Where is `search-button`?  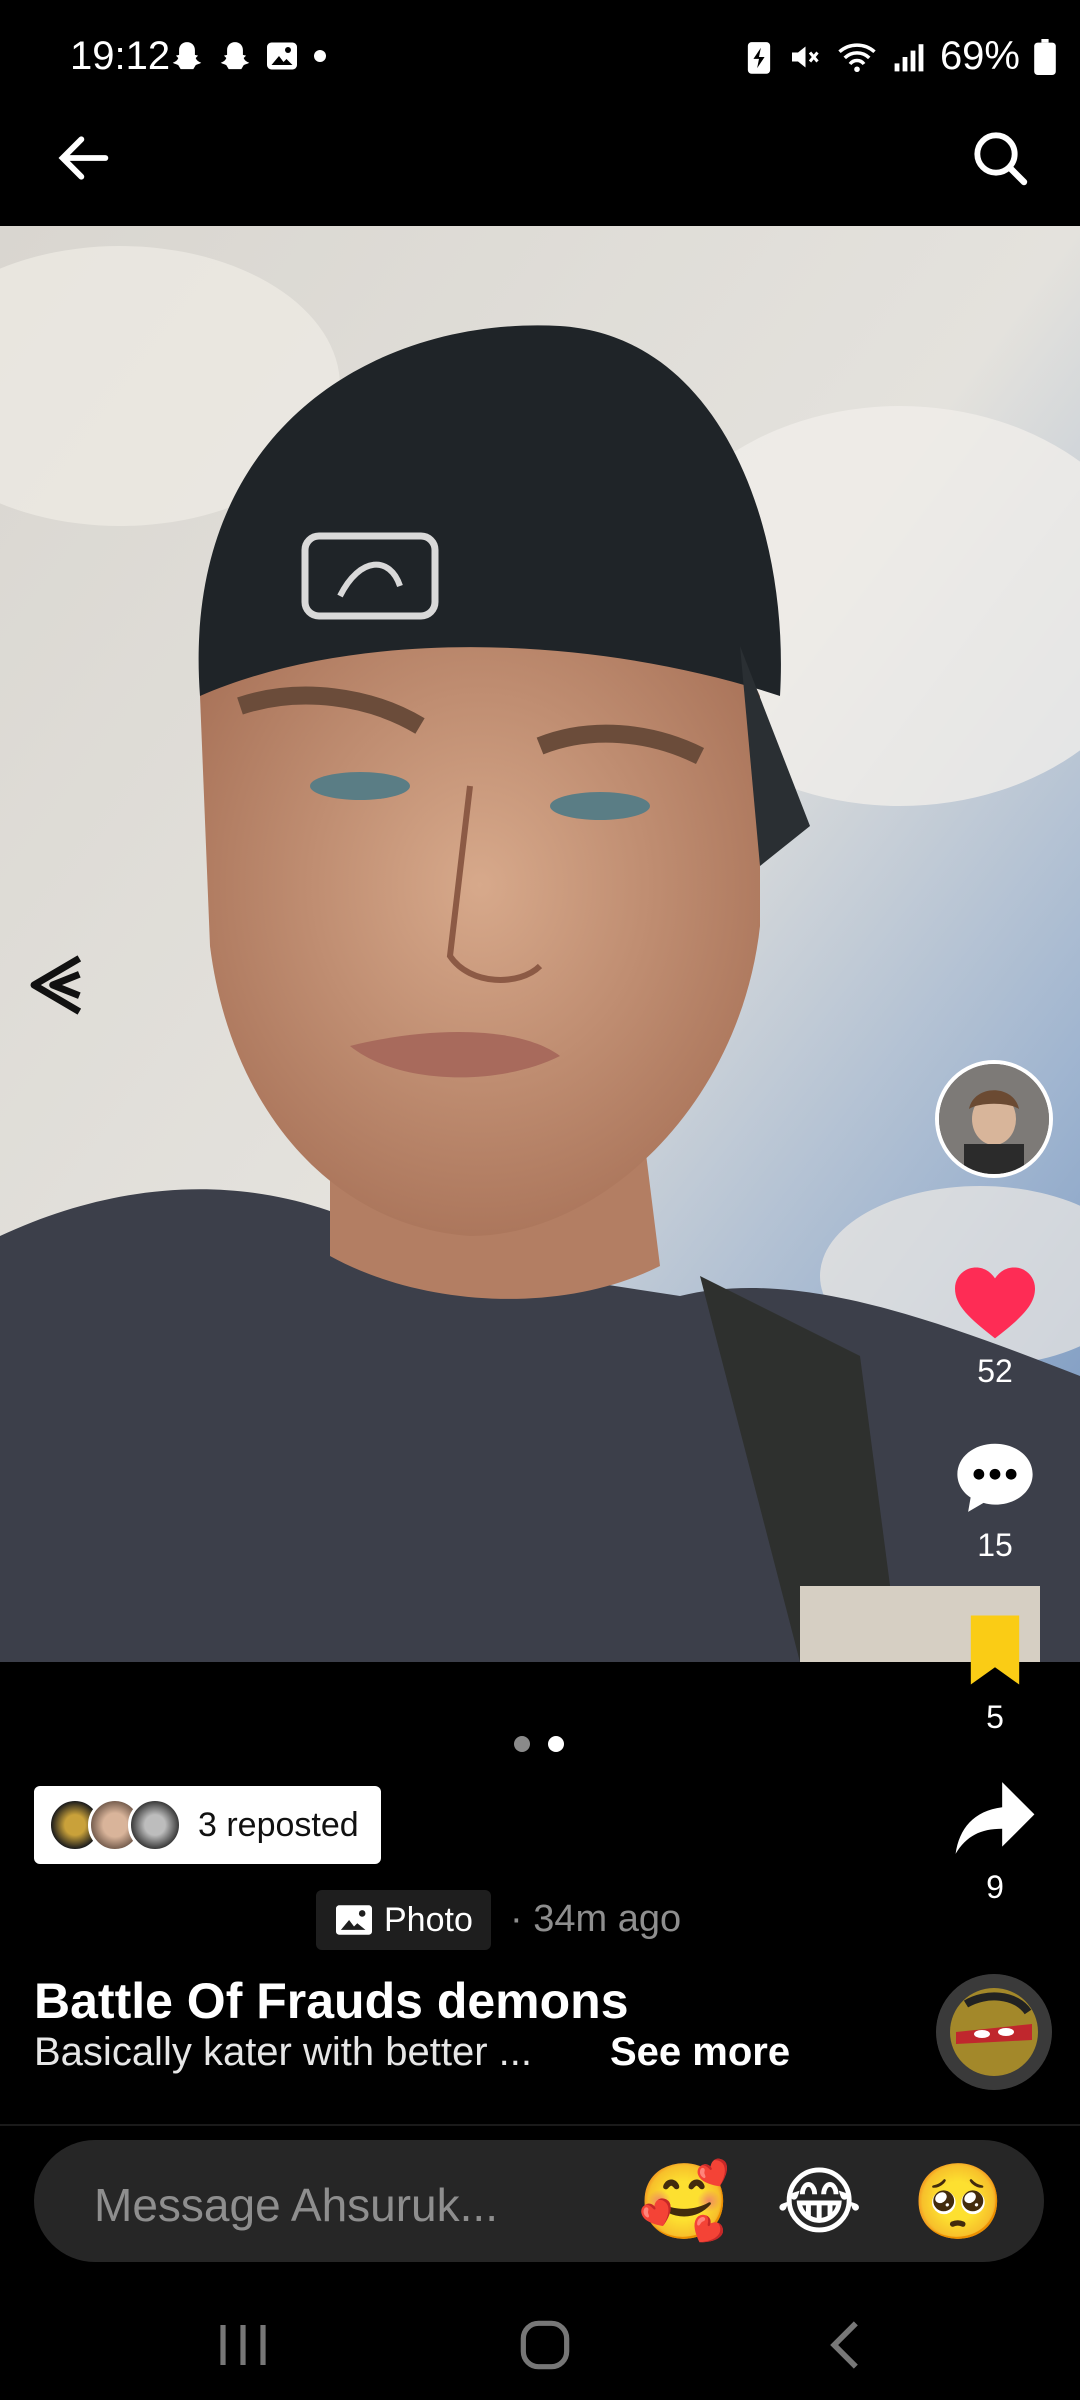
search-button is located at coordinates (1000, 158).